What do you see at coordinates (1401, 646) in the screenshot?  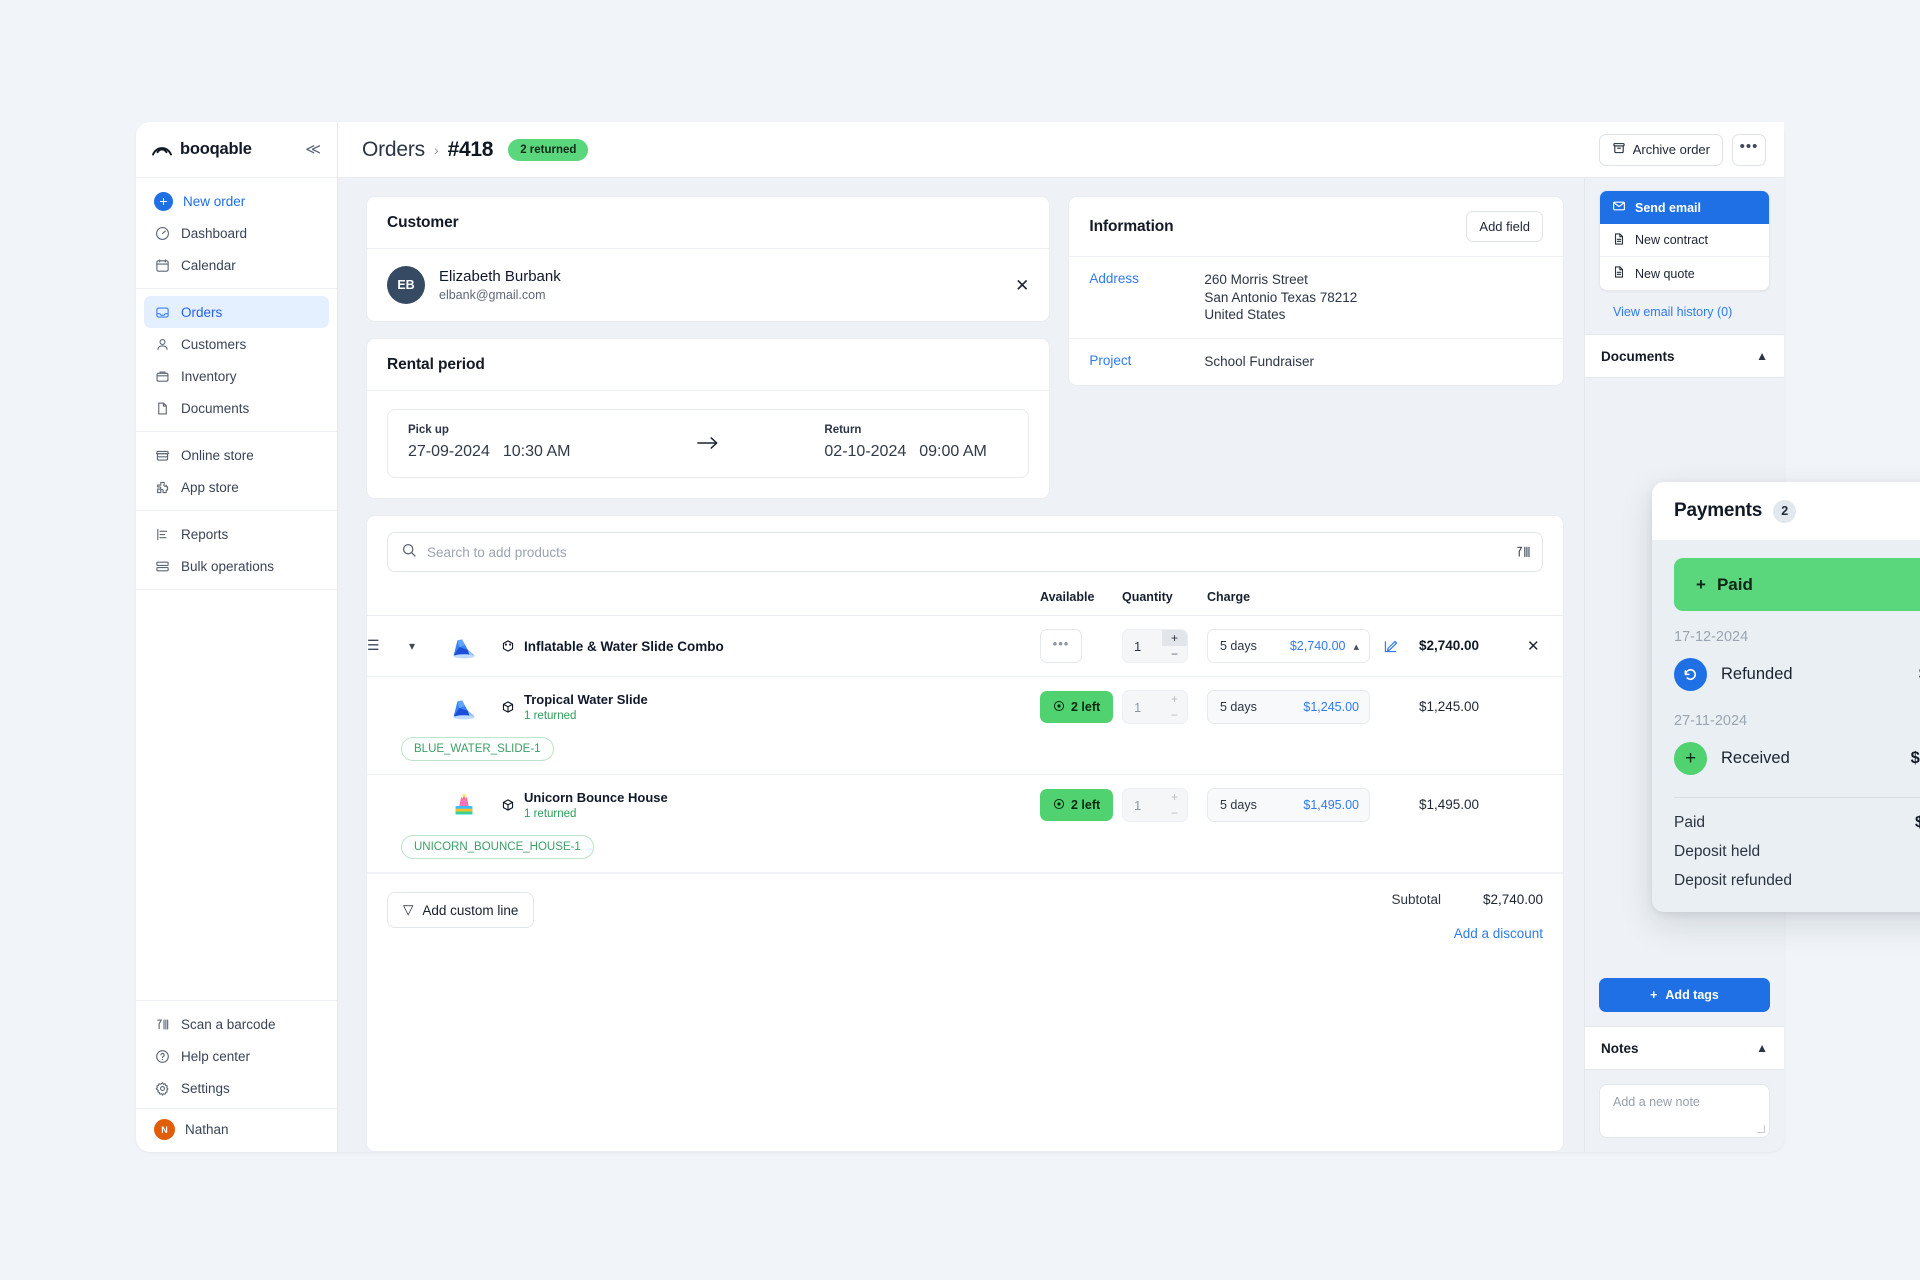 I see `edit-icon` at bounding box center [1401, 646].